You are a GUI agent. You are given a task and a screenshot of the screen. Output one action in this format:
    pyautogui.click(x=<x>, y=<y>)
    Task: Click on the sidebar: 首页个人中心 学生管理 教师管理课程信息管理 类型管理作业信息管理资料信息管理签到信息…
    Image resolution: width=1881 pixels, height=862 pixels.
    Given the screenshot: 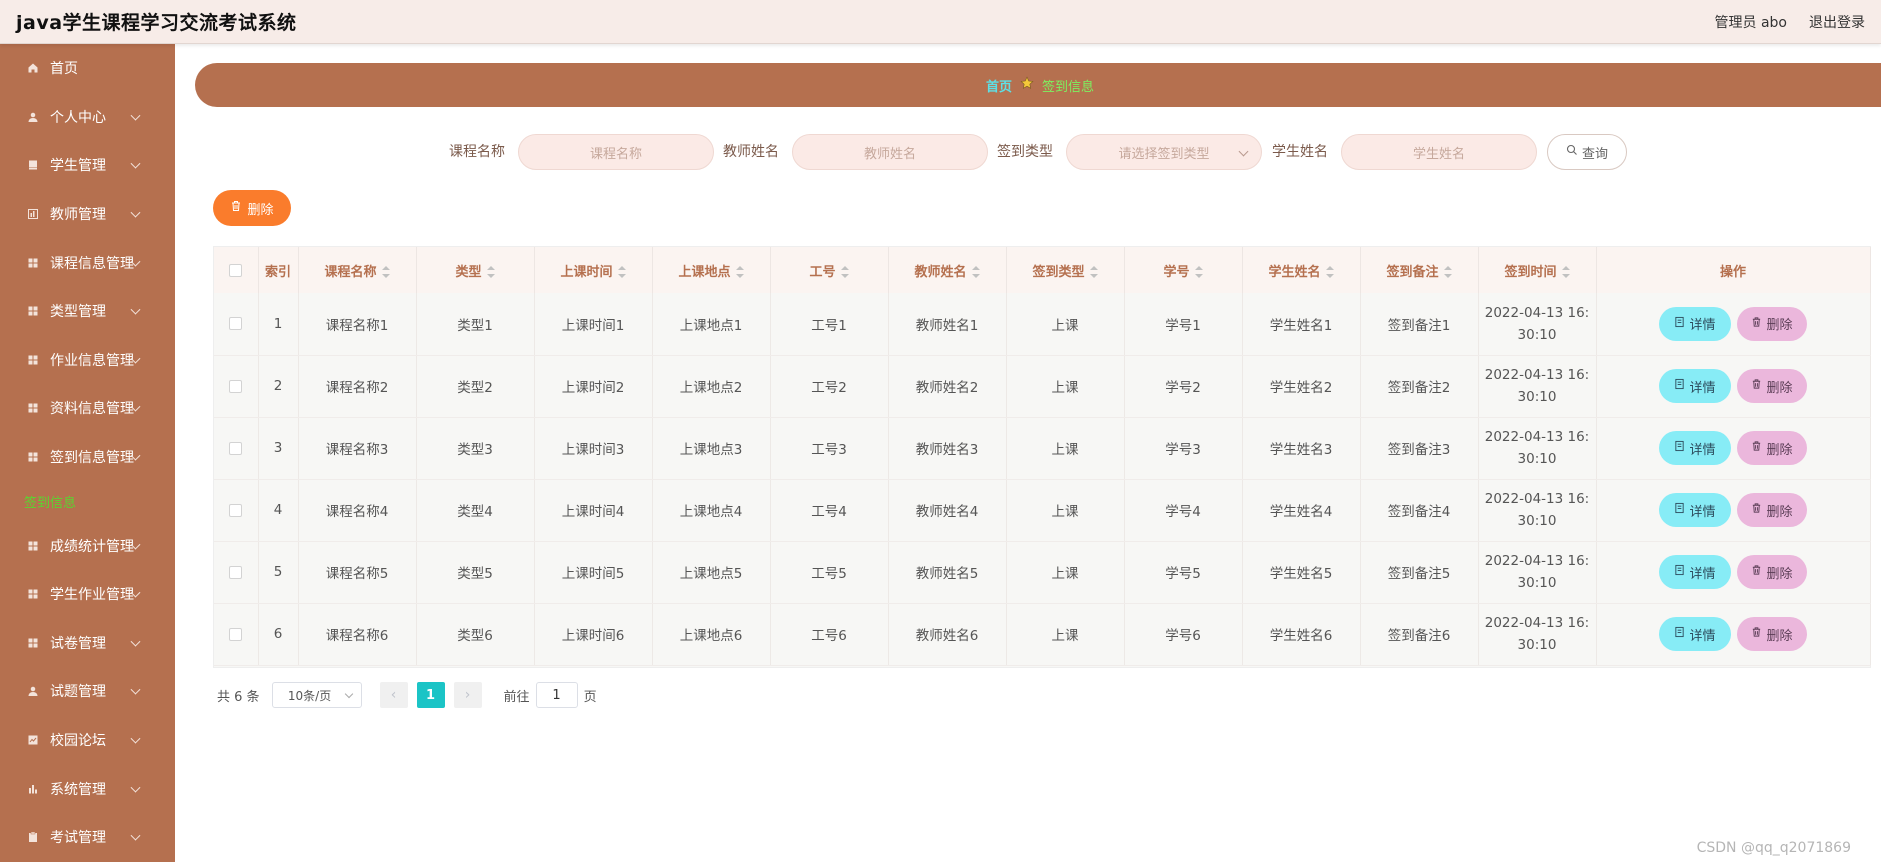 What is the action you would take?
    pyautogui.click(x=87, y=453)
    